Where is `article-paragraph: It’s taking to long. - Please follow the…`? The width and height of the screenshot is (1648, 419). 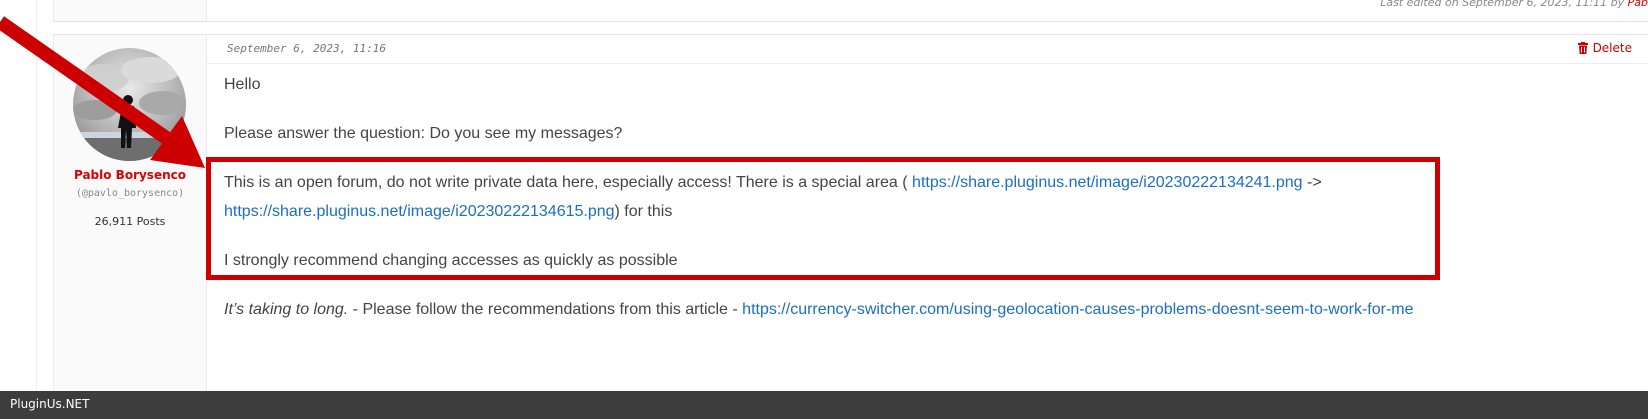 article-paragraph: It’s taking to long. - Please follow the… is located at coordinates (819, 310).